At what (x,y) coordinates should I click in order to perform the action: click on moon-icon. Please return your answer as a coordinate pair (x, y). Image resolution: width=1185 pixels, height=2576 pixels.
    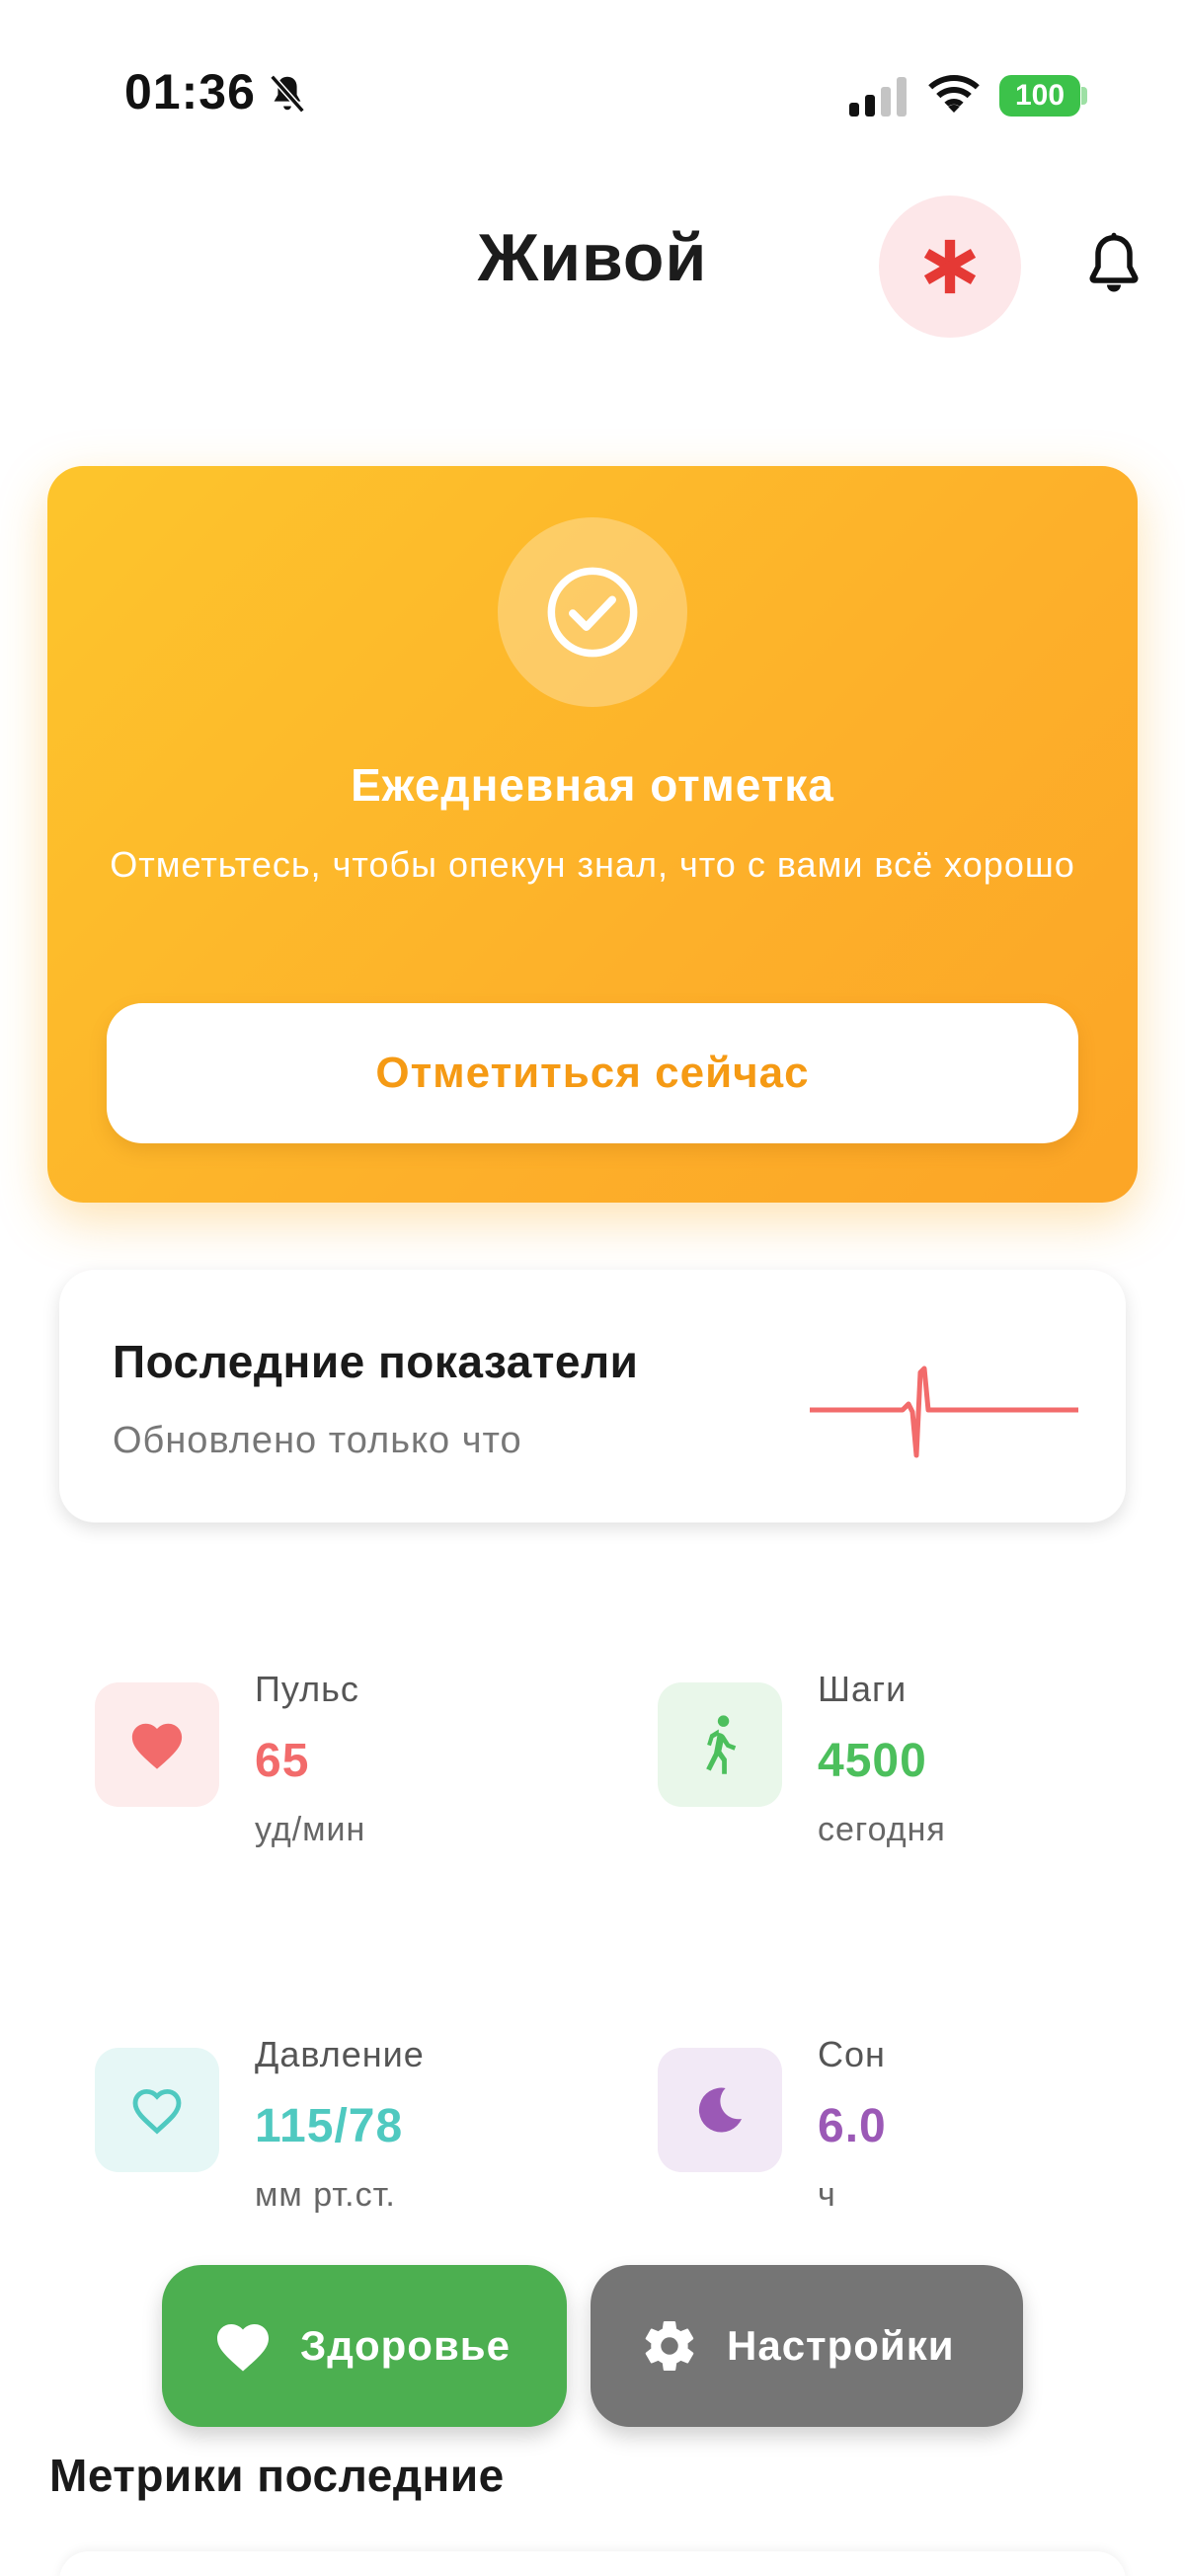
    Looking at the image, I should click on (720, 2110).